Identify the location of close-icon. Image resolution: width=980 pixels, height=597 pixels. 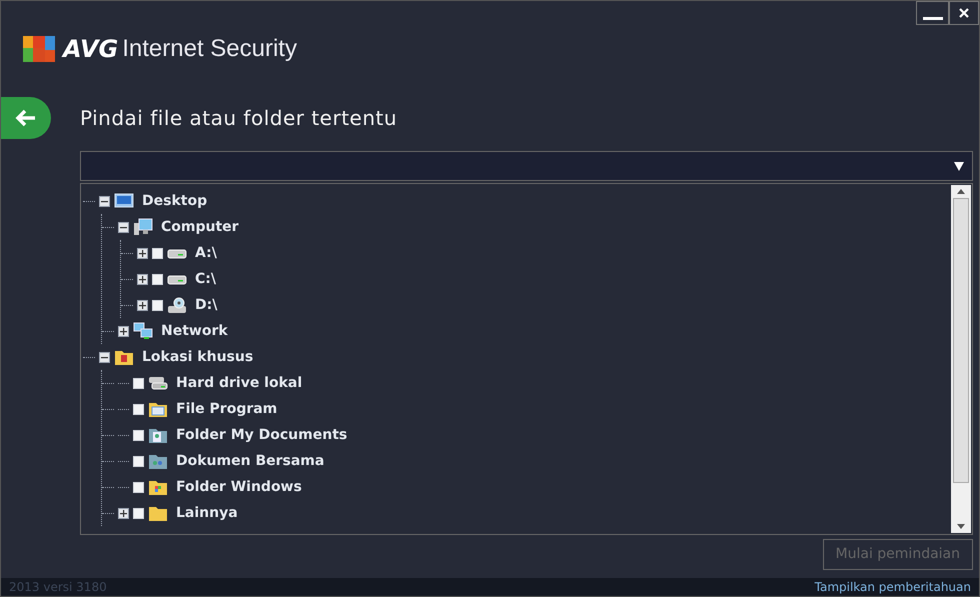
(964, 13).